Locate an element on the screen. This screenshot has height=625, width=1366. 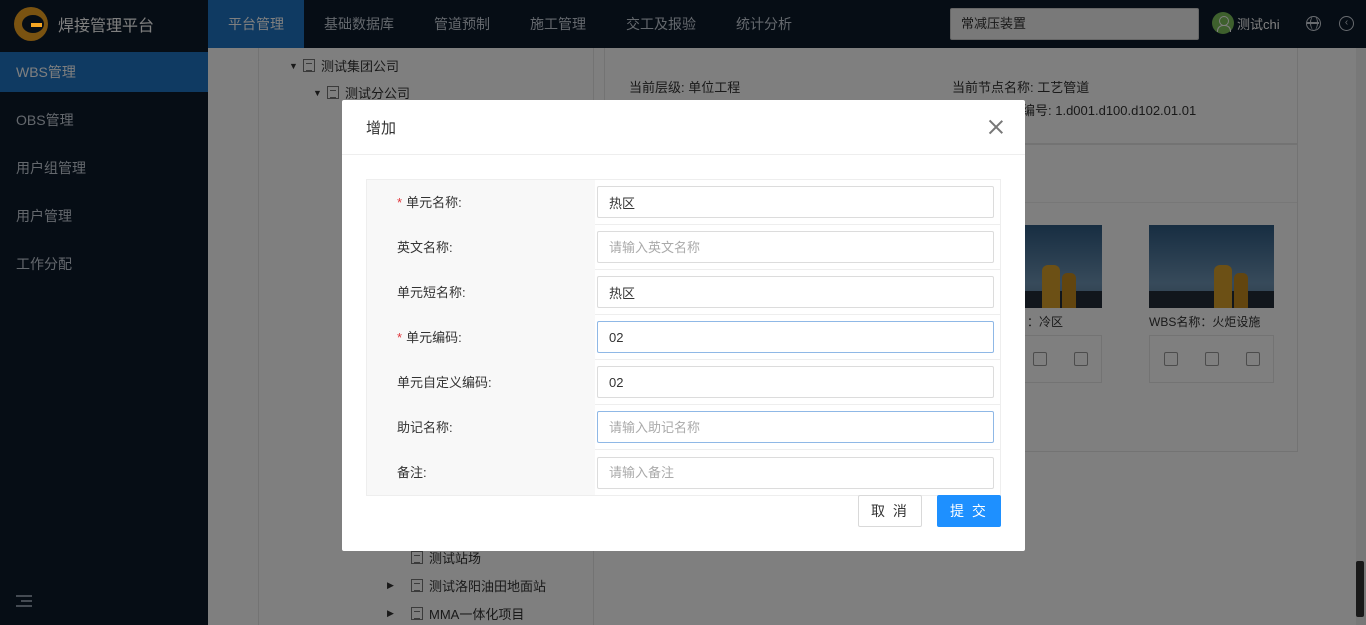
submit-button: 提 交 is located at coordinates (969, 511).